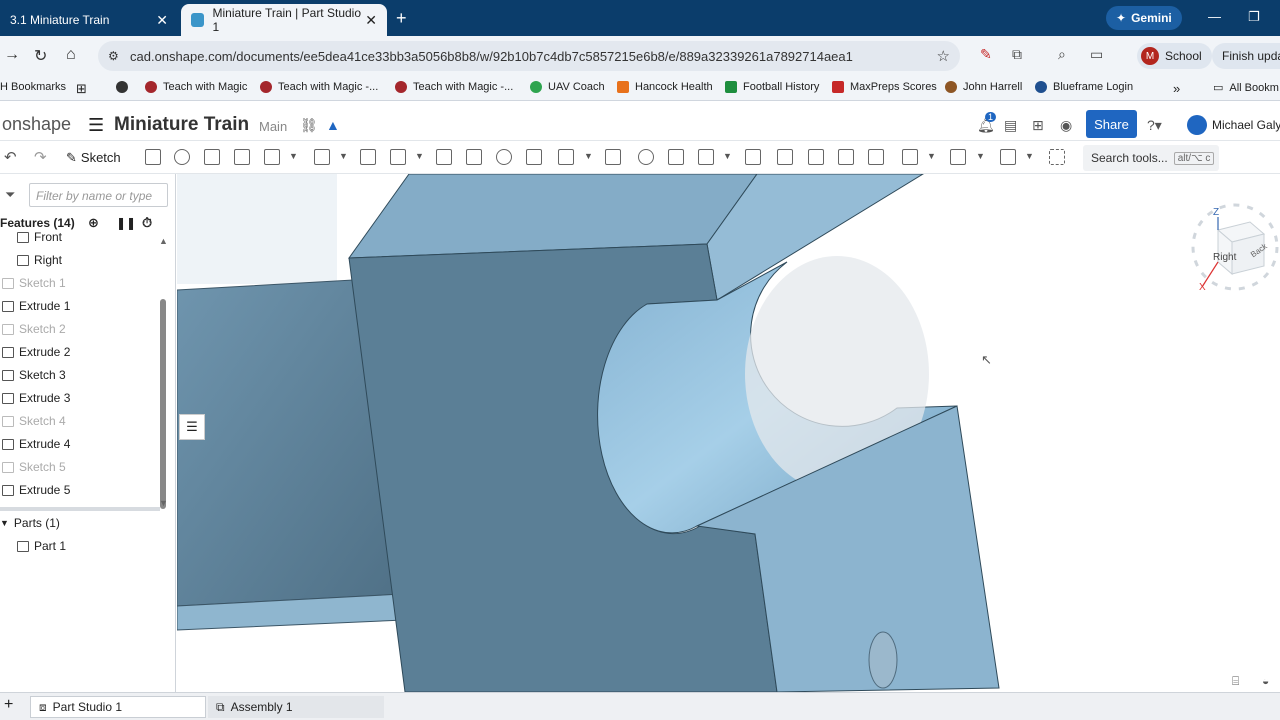 This screenshot has height=720, width=1280. Describe the element at coordinates (10, 195) in the screenshot. I see `filter-icon: ⏷` at that location.